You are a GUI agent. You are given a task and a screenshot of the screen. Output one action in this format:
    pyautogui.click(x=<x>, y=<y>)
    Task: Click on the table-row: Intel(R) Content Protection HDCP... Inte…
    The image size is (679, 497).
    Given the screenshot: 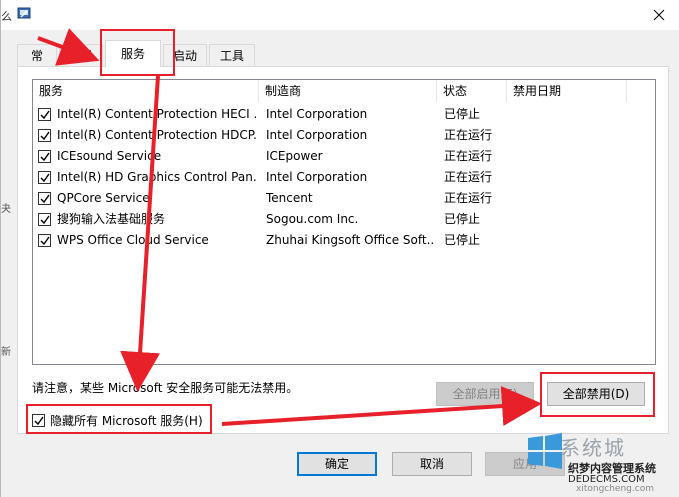 What is the action you would take?
    pyautogui.click(x=344, y=135)
    